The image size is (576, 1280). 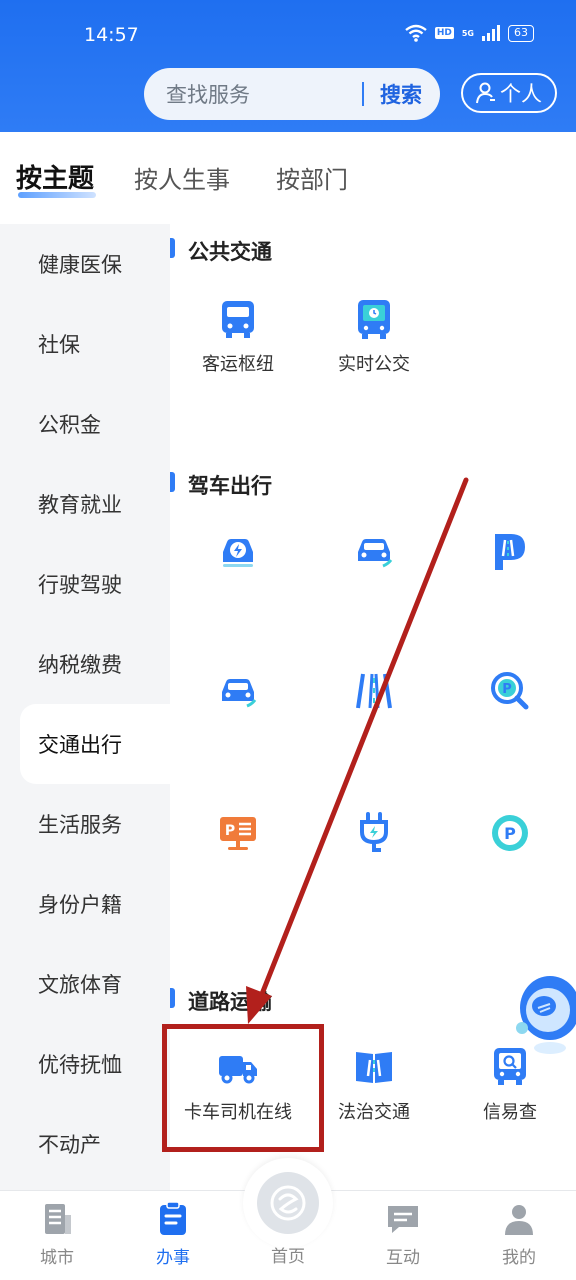 What do you see at coordinates (510, 552) in the screenshot?
I see `road-parking-icon` at bounding box center [510, 552].